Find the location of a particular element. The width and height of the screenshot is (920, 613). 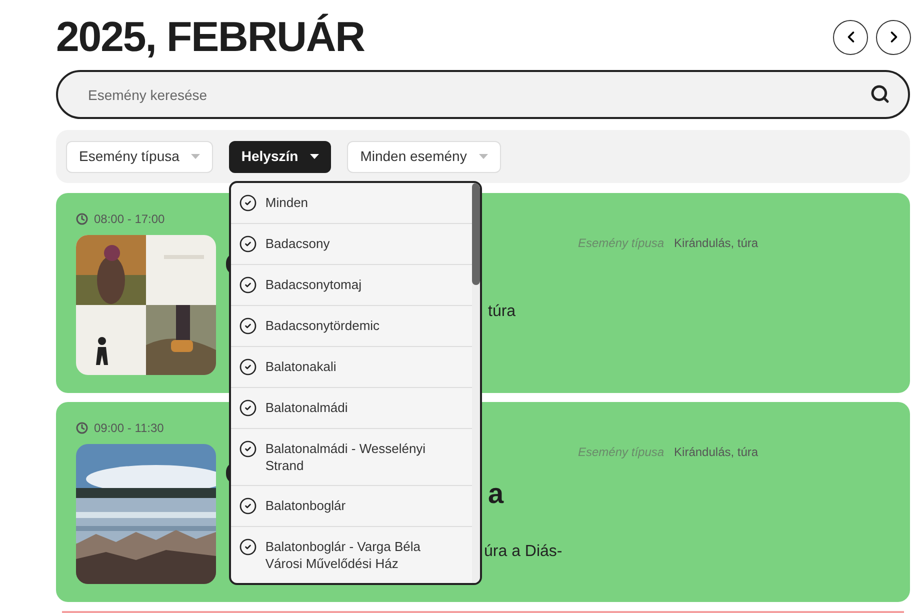

event-title: a is located at coordinates (496, 494).